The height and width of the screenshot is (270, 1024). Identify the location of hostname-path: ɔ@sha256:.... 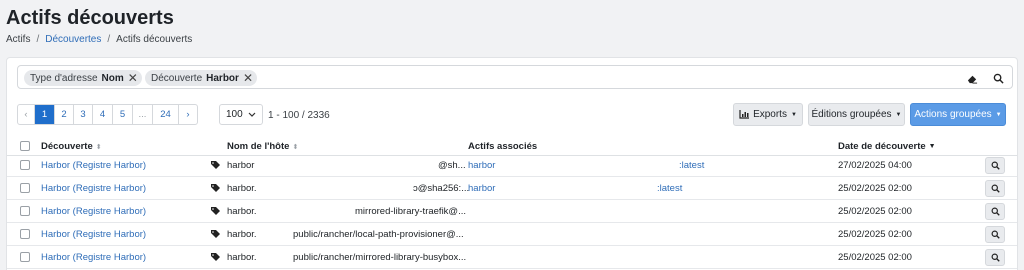
(441, 188).